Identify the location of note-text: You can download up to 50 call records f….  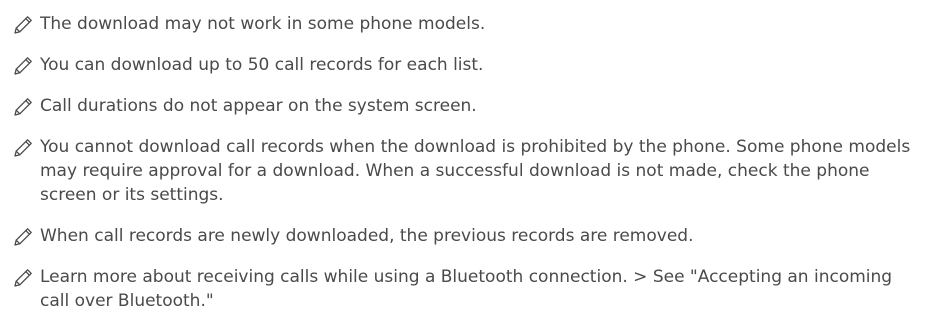
(262, 65).